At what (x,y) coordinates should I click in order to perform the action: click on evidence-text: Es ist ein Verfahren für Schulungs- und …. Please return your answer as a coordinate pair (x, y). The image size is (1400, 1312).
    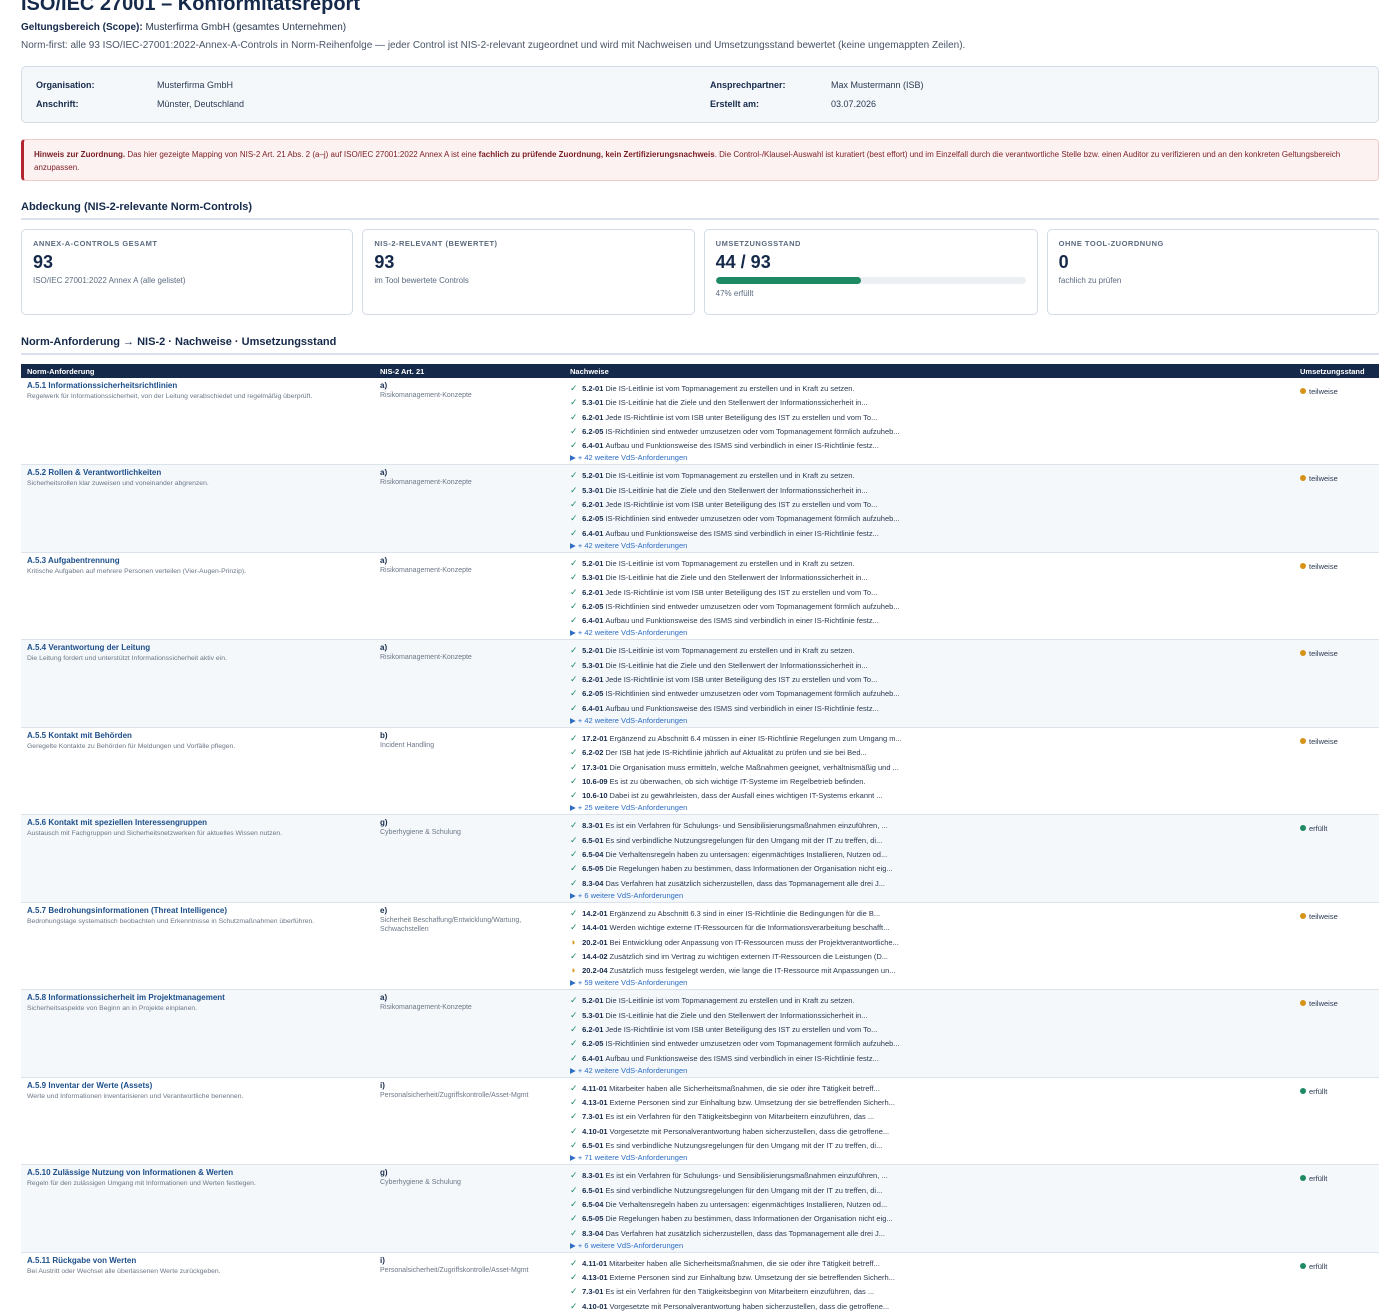
    Looking at the image, I should click on (746, 826).